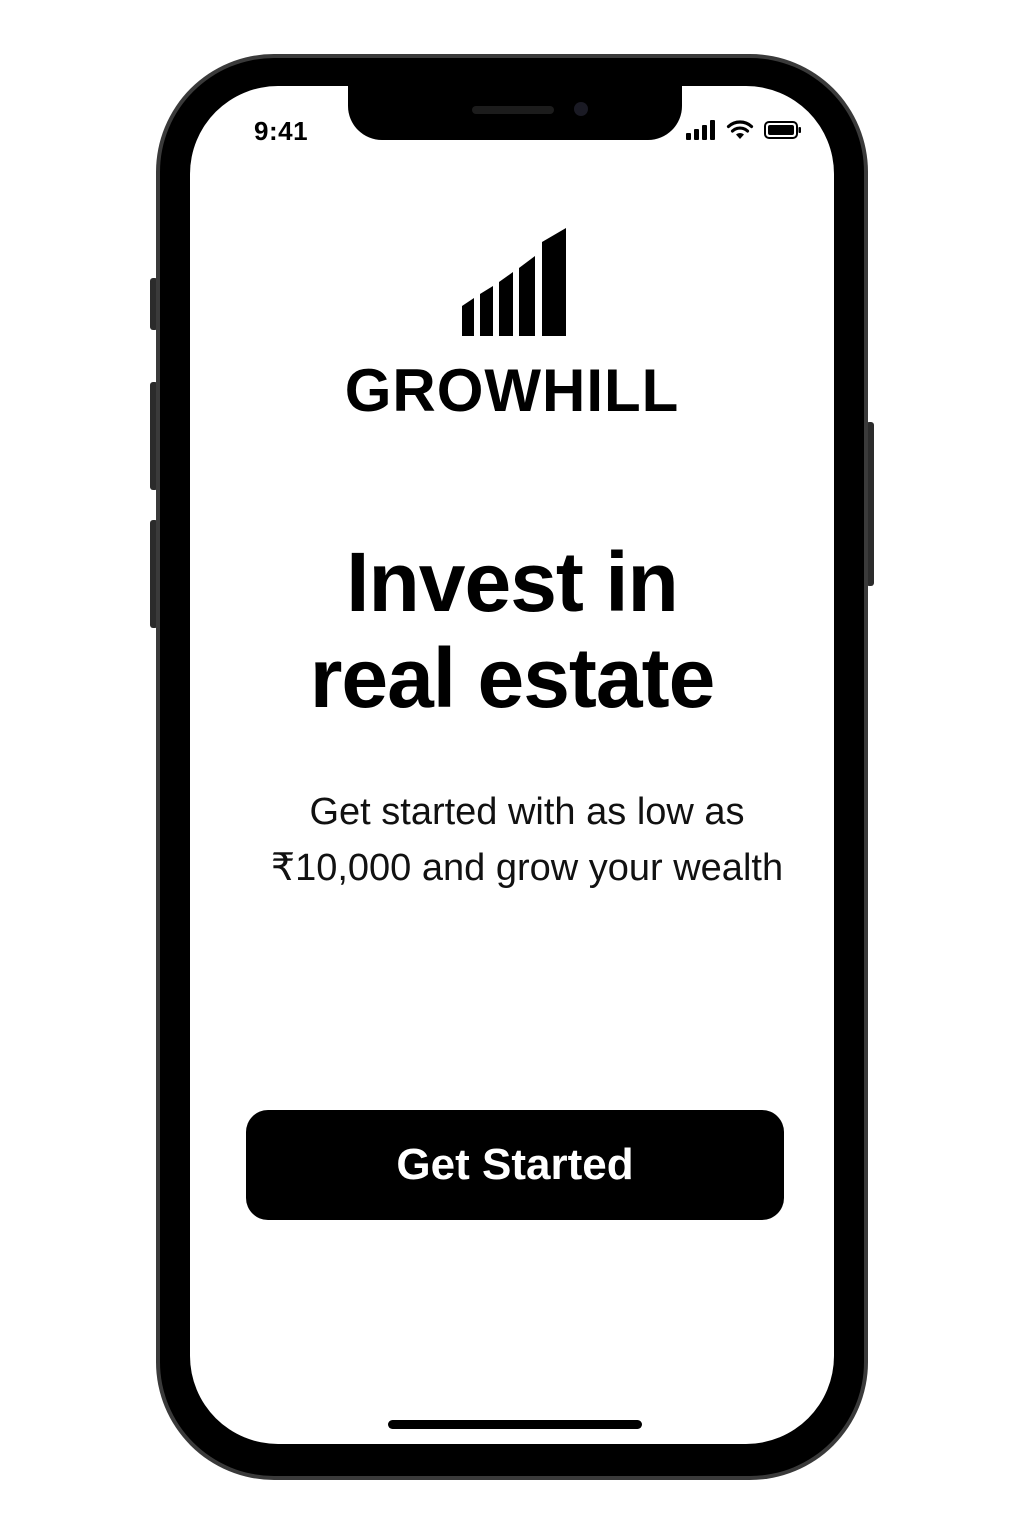  Describe the element at coordinates (701, 132) in the screenshot. I see `cellular-signal-icon` at that location.